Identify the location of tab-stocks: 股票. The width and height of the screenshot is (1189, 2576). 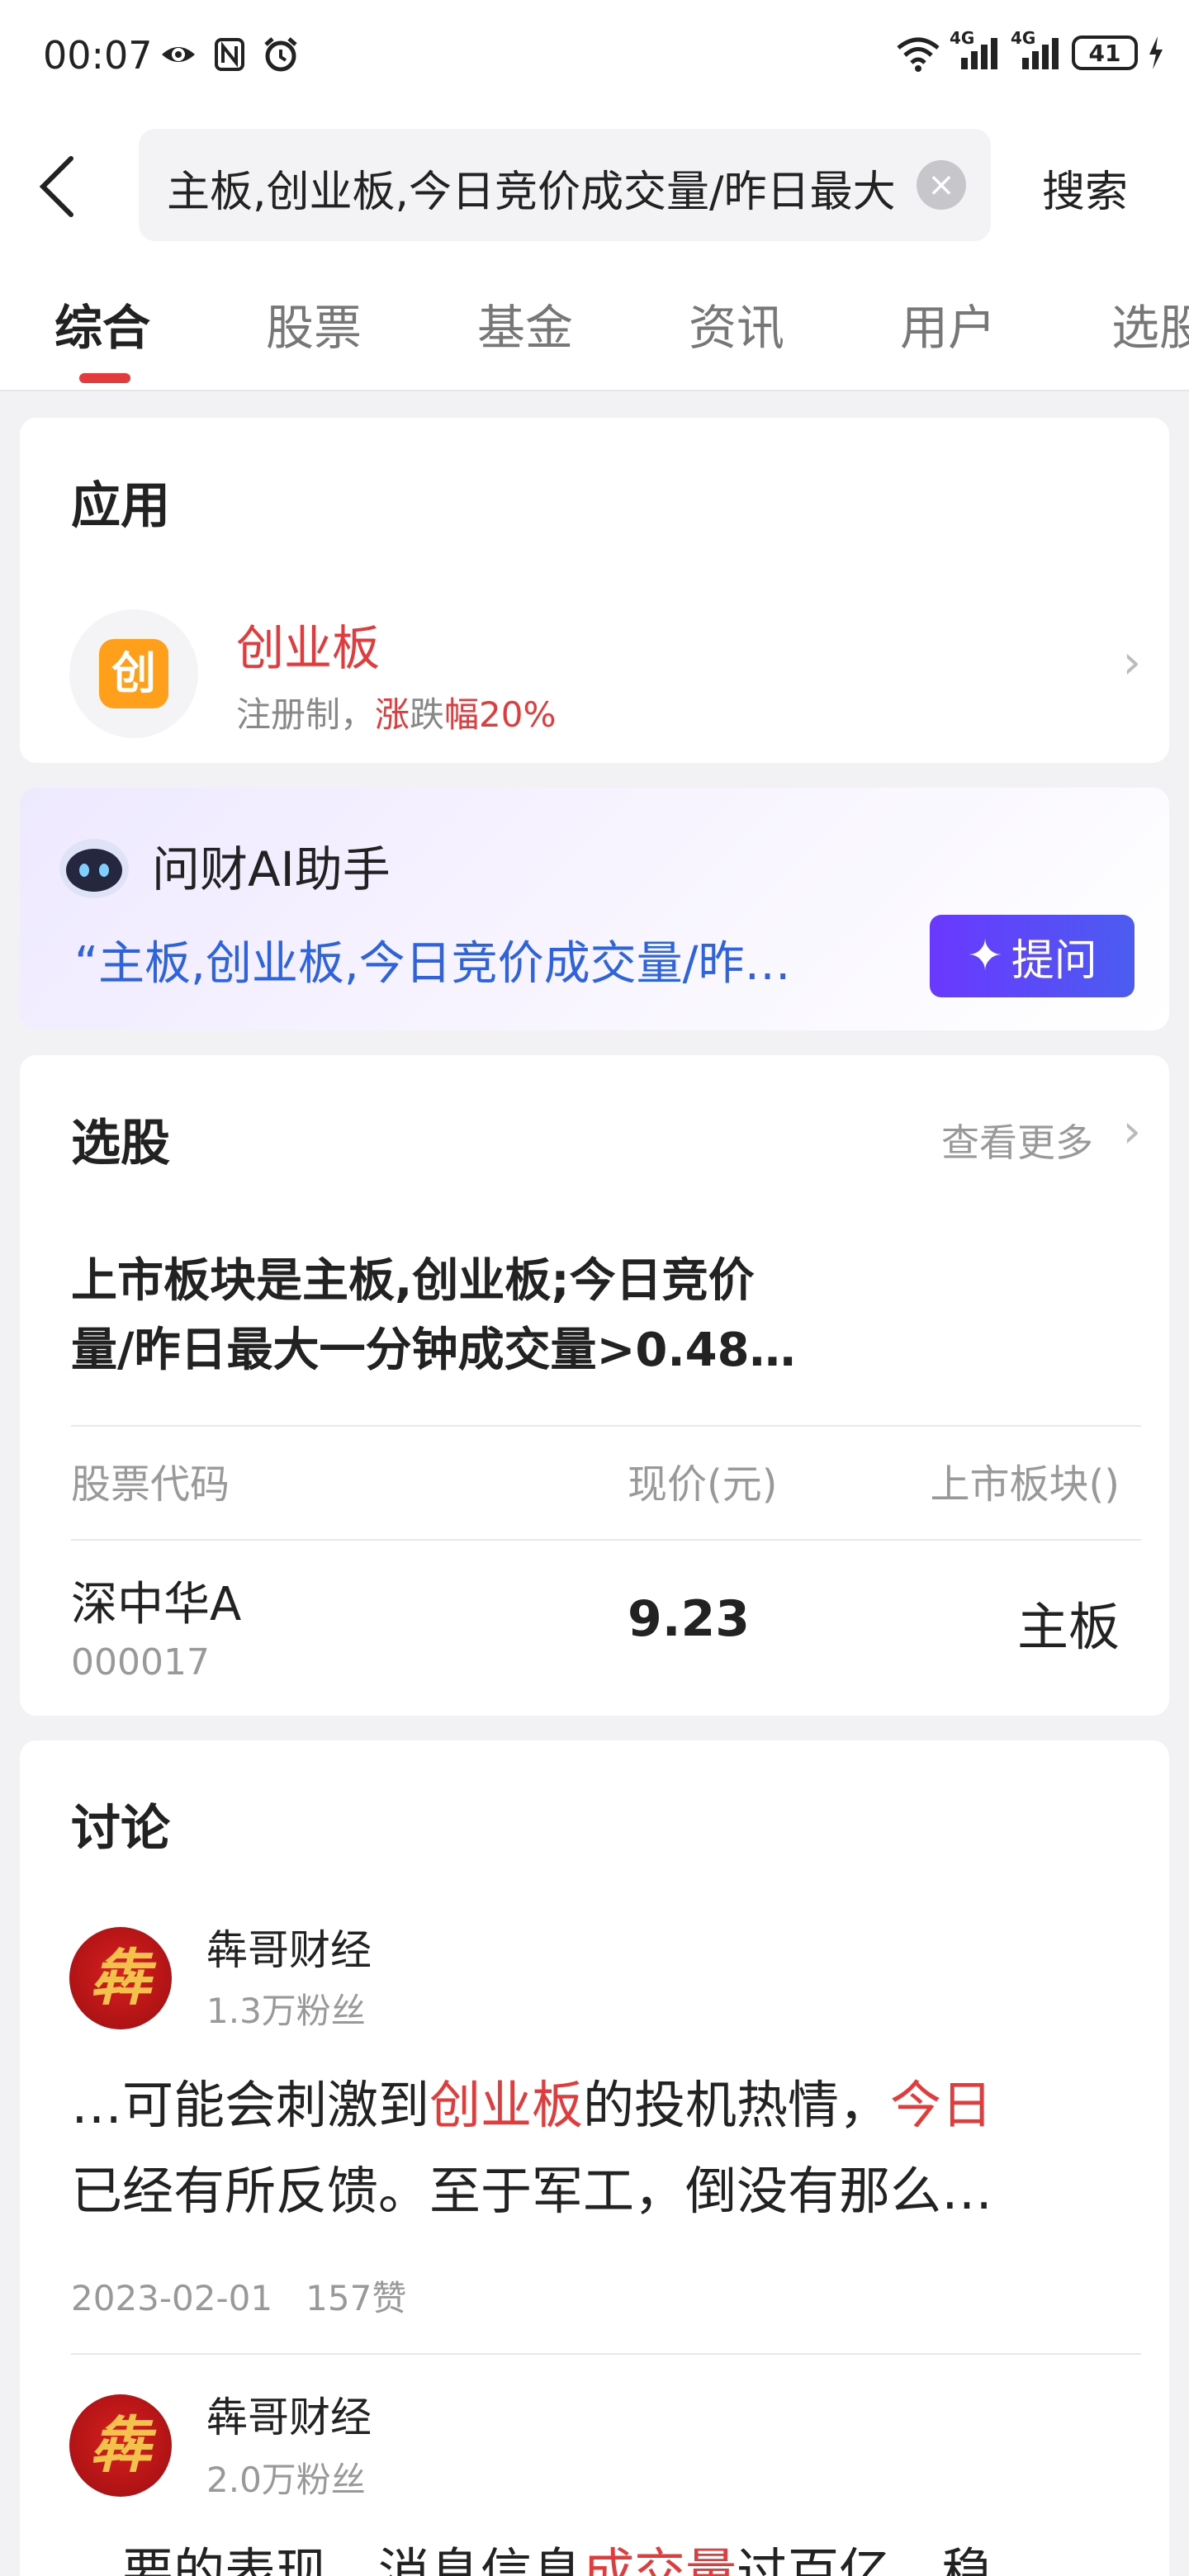
(314, 323).